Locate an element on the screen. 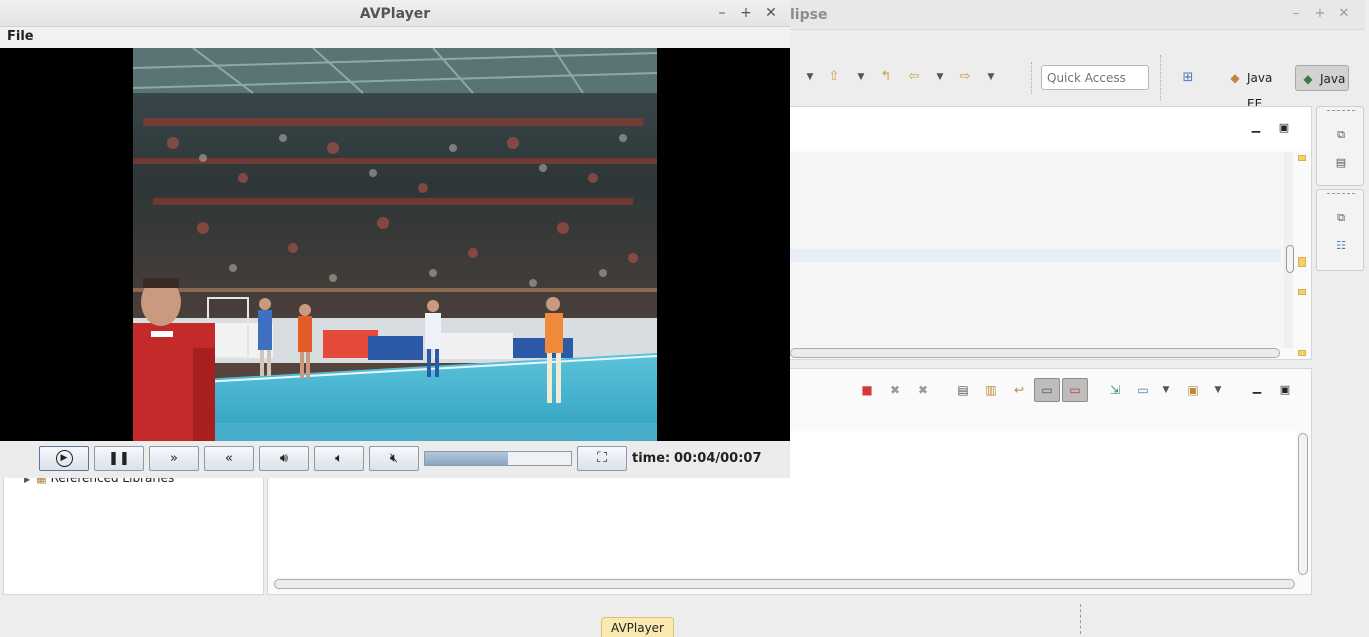 The height and width of the screenshot is (637, 1369). pause-icon: ❚❚ is located at coordinates (119, 458).